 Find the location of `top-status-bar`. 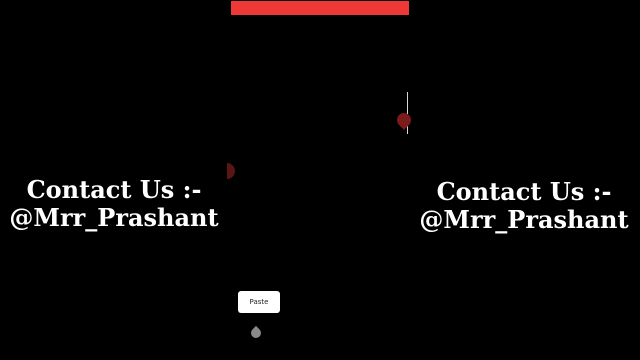

top-status-bar is located at coordinates (320, 8).